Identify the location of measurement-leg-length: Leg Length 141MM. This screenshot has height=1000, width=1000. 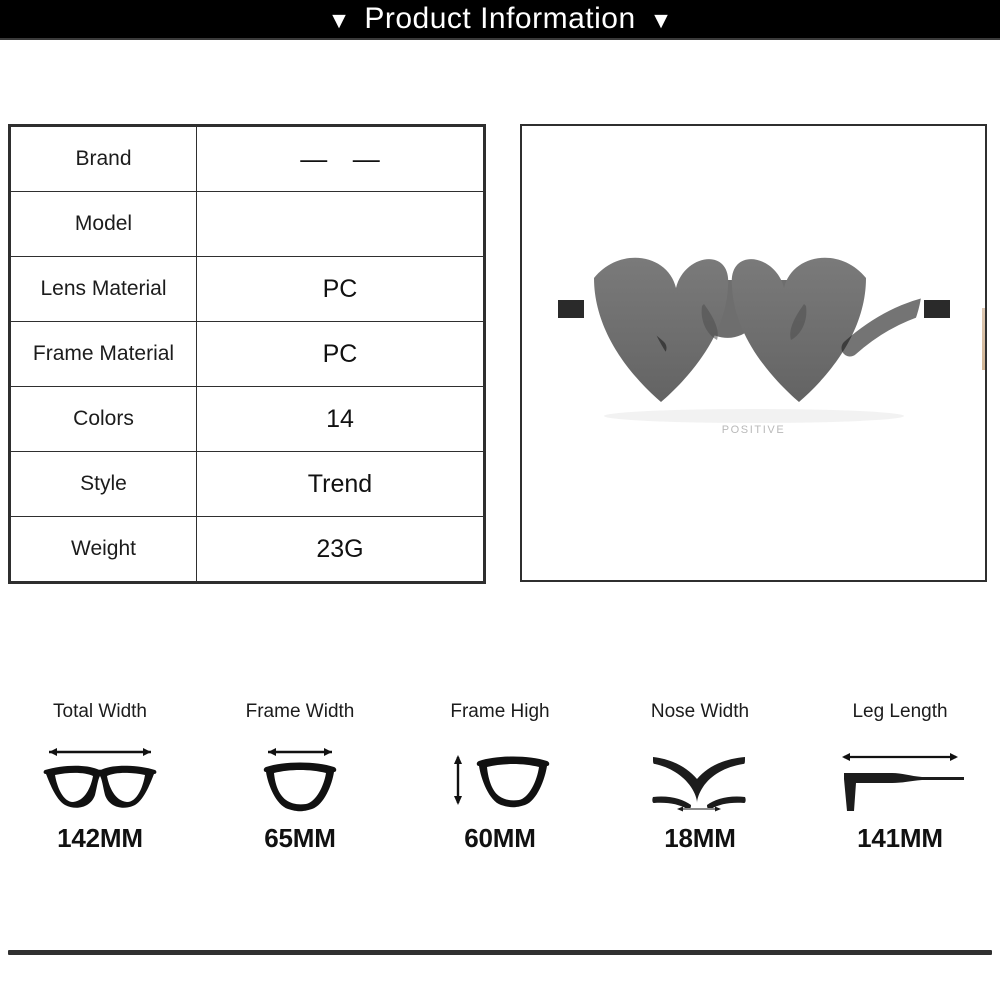
(900, 785).